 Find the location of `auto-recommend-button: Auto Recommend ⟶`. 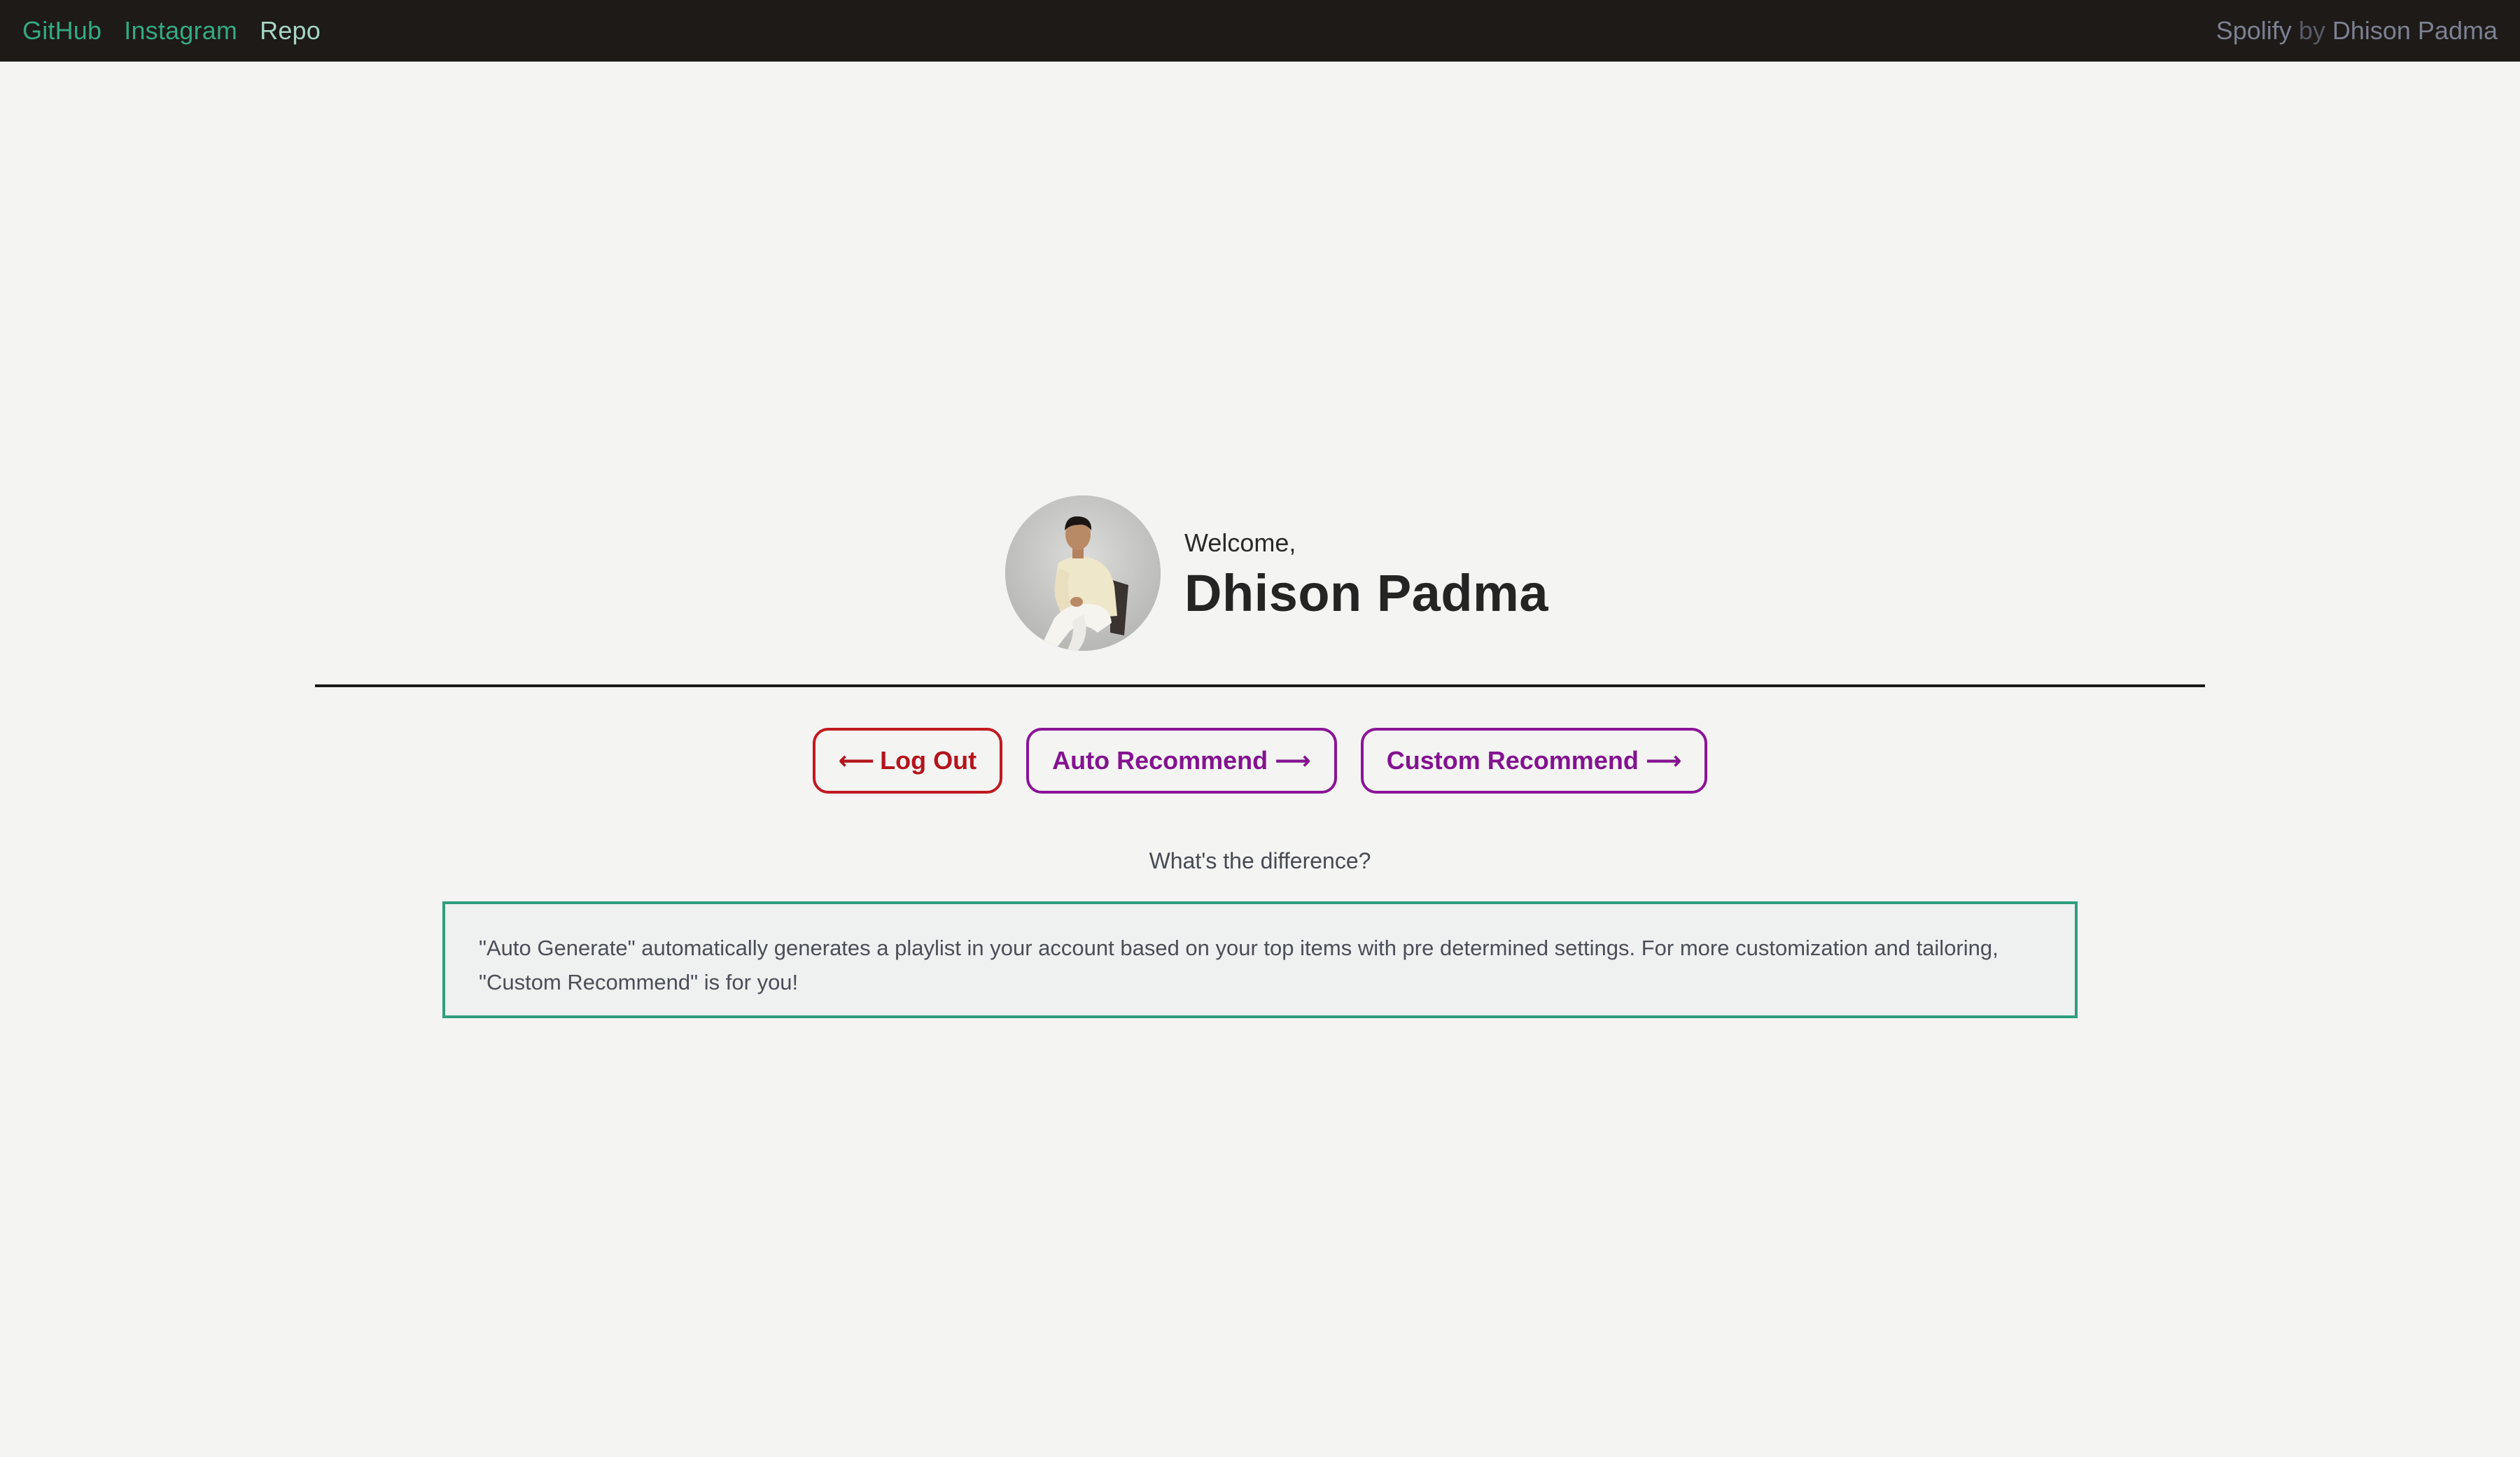

auto-recommend-button: Auto Recommend ⟶ is located at coordinates (1181, 761).